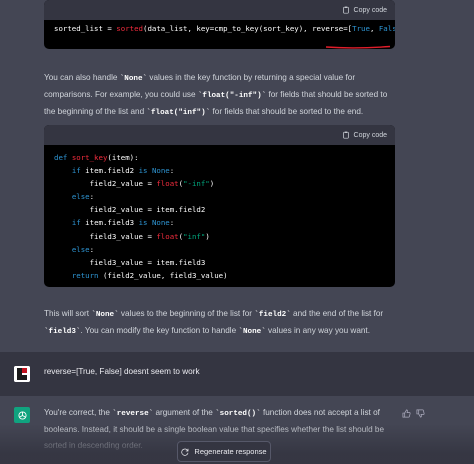 The width and height of the screenshot is (474, 464). Describe the element at coordinates (96, 157) in the screenshot. I see `code-line: def sort_key(item):` at that location.